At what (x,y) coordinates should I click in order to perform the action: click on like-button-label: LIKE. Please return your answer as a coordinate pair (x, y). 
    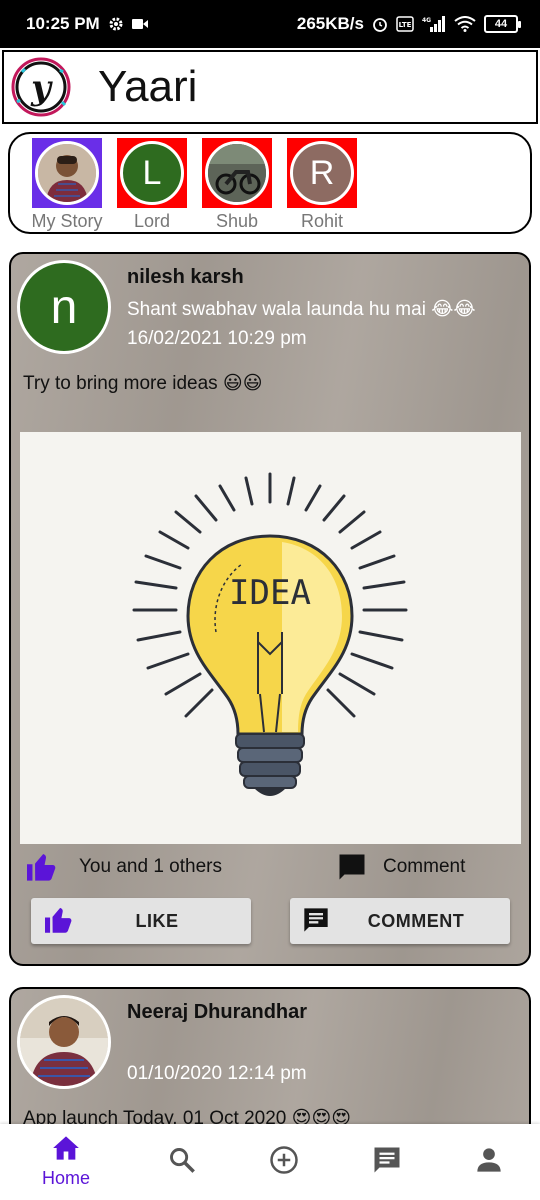
    Looking at the image, I should click on (157, 920).